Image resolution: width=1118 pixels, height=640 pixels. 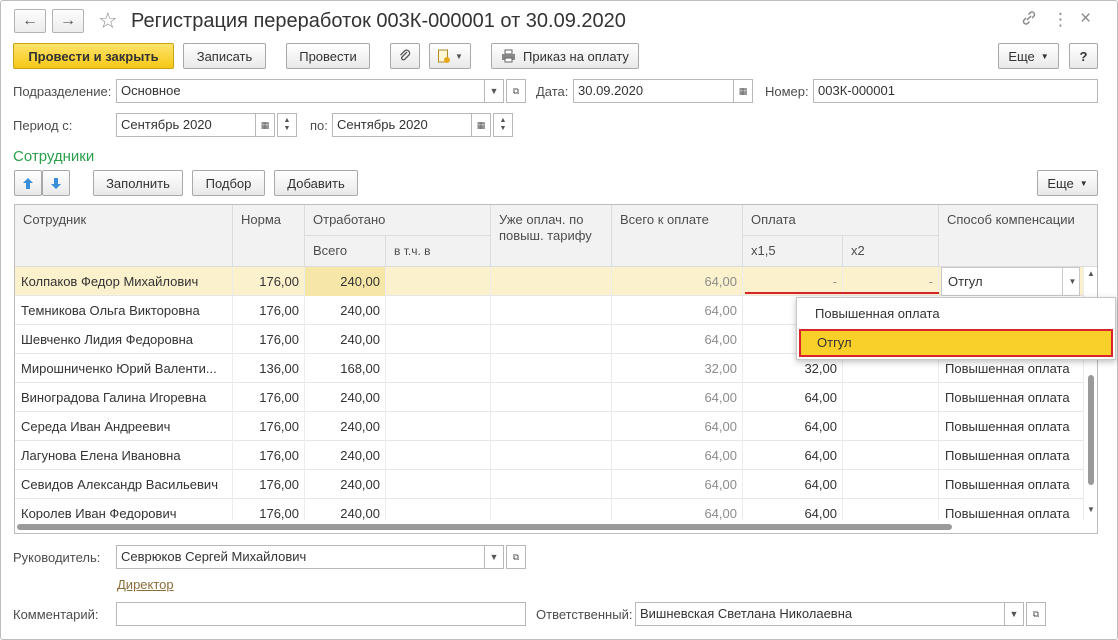 What do you see at coordinates (956, 314) in the screenshot?
I see `dropdown-option-increased-pay: Повышенная оплата` at bounding box center [956, 314].